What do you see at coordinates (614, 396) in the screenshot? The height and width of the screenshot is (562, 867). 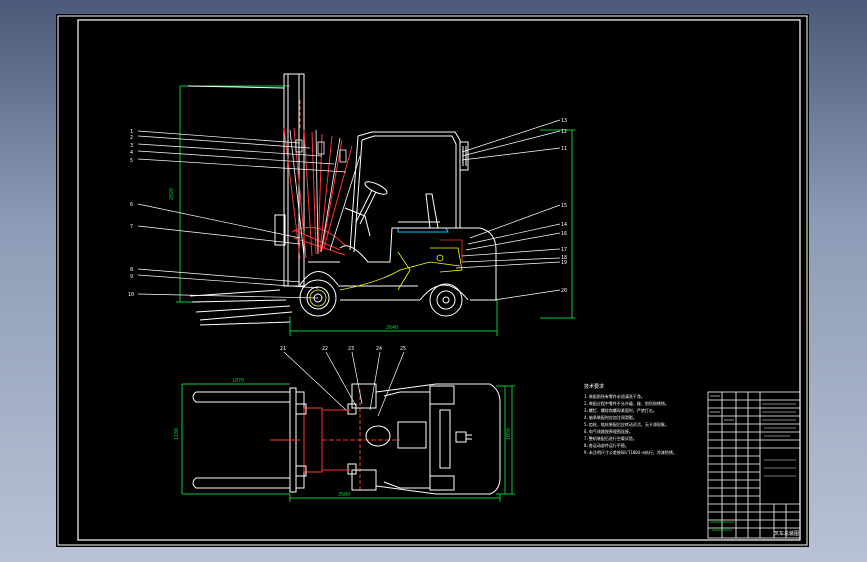 I see `notes-line-1: 1.装配前所有零件必须清洗干净。` at bounding box center [614, 396].